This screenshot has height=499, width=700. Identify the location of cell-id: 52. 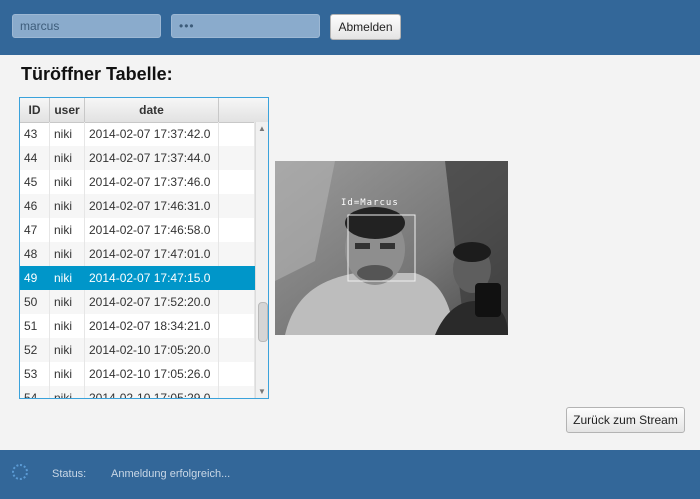
(35, 350).